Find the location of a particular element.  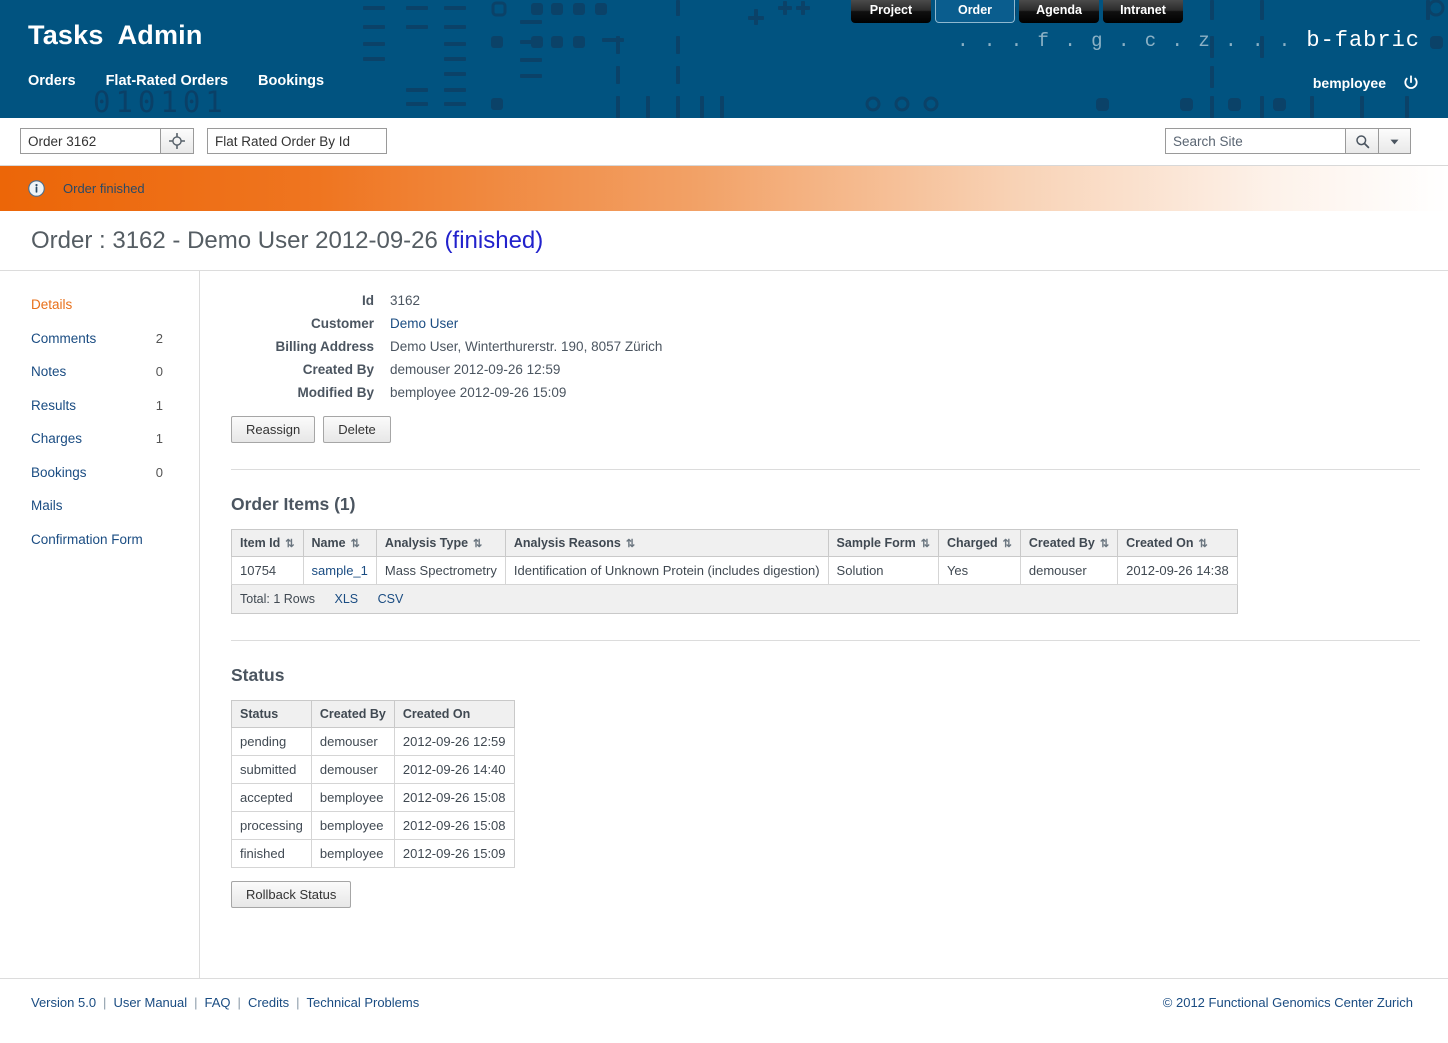

app-title: Tasks Admin is located at coordinates (122, 35).